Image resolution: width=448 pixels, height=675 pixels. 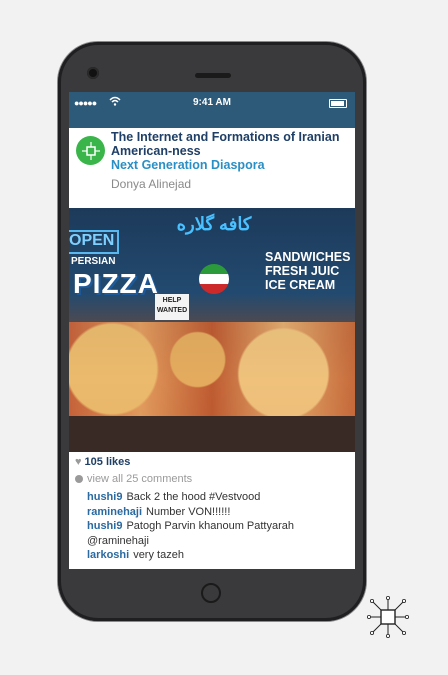 I want to click on comment-username: larkoshi, so click(x=108, y=555).